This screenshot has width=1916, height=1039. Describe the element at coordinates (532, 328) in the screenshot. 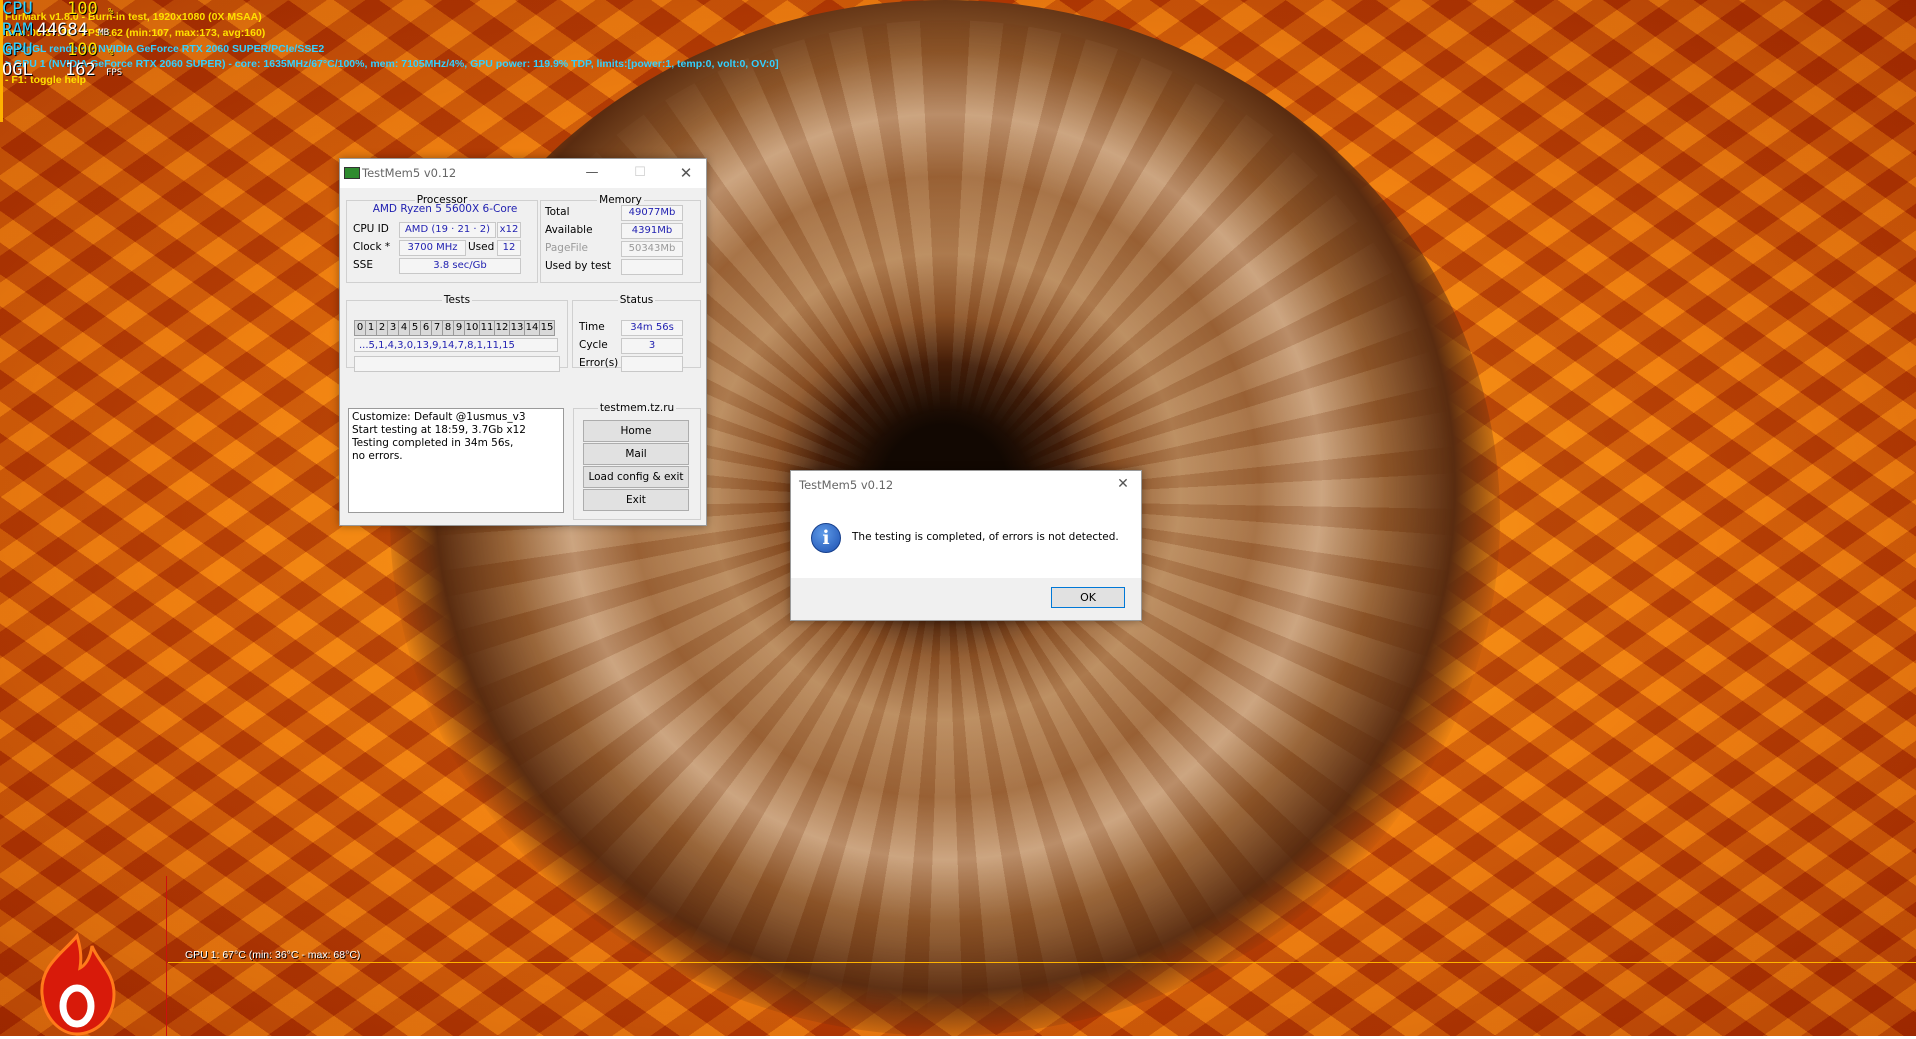

I see `test-cell: 14` at that location.